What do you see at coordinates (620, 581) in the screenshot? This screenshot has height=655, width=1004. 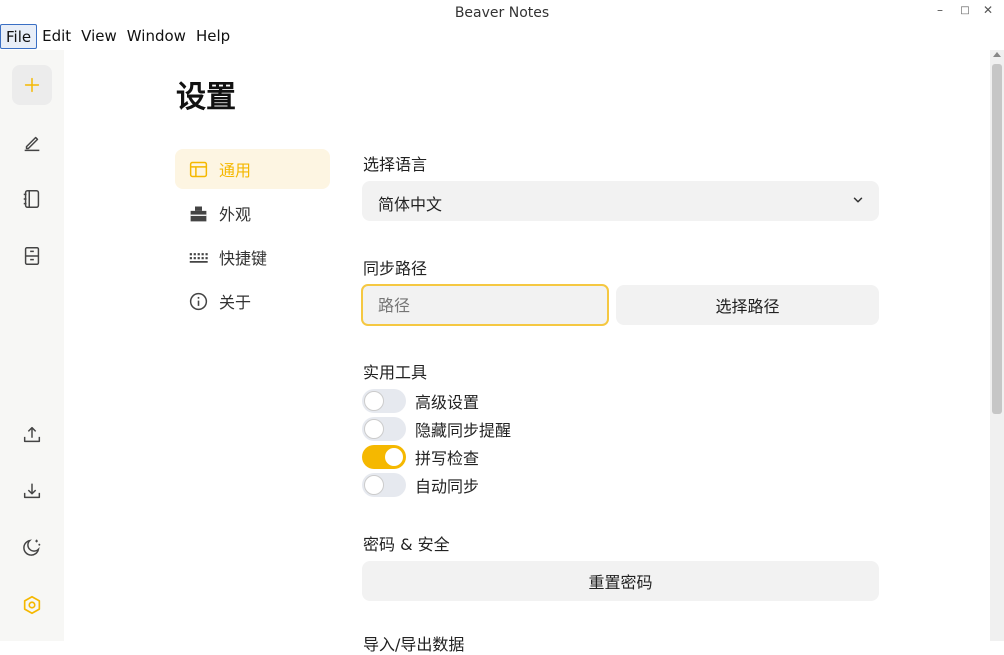 I see `reset-password-button: 重置密码` at bounding box center [620, 581].